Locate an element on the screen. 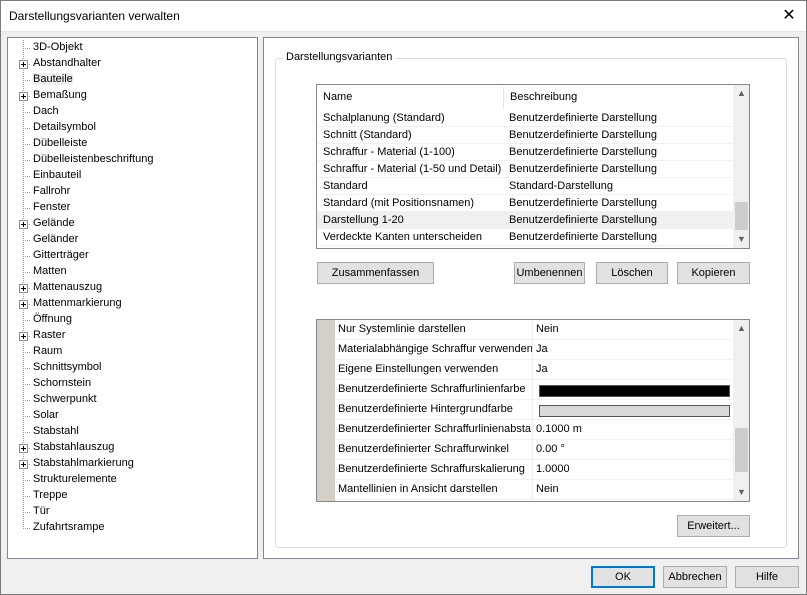 The width and height of the screenshot is (807, 595). tree-item: Bauteile is located at coordinates (132, 80).